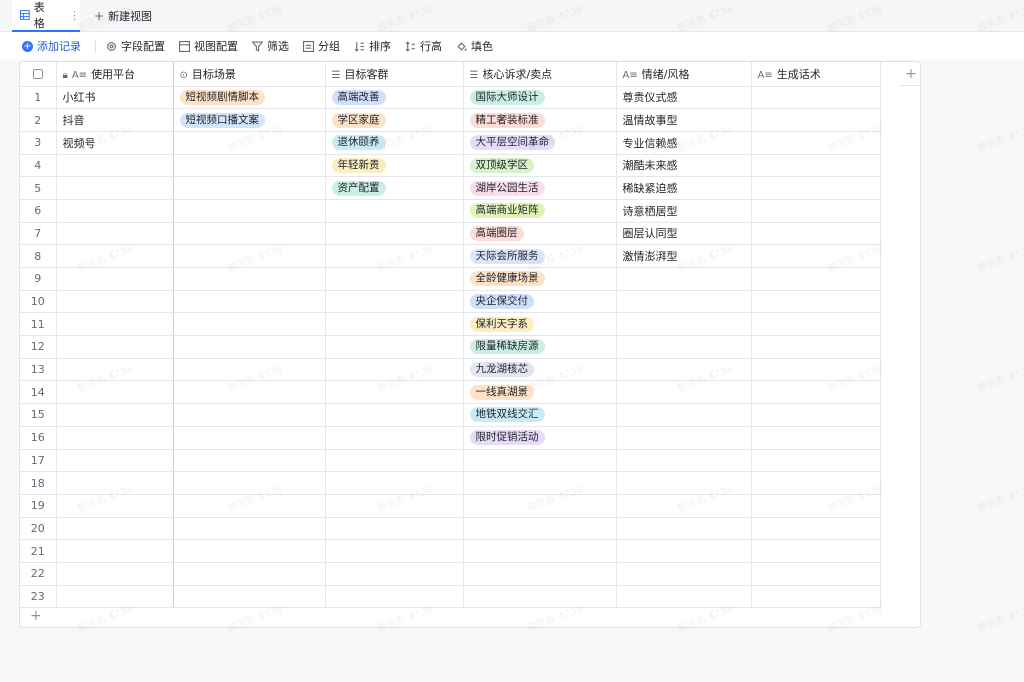 Image resolution: width=1024 pixels, height=682 pixels. What do you see at coordinates (74, 15) in the screenshot?
I see `more-icon: ⋮` at bounding box center [74, 15].